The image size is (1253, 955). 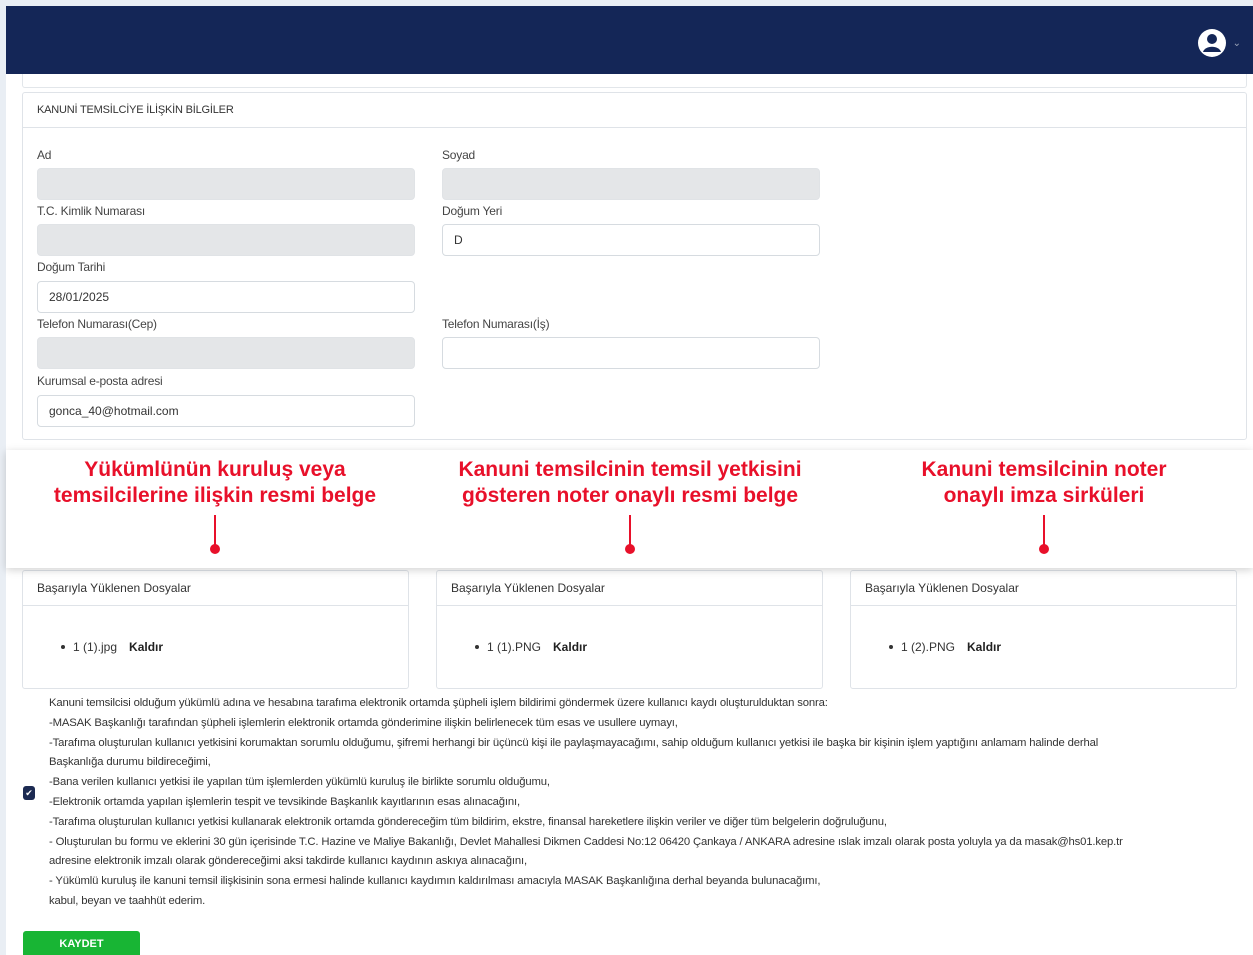 What do you see at coordinates (496, 324) in the screenshot?
I see `work-phone-label: Telefon Numarası(İş)` at bounding box center [496, 324].